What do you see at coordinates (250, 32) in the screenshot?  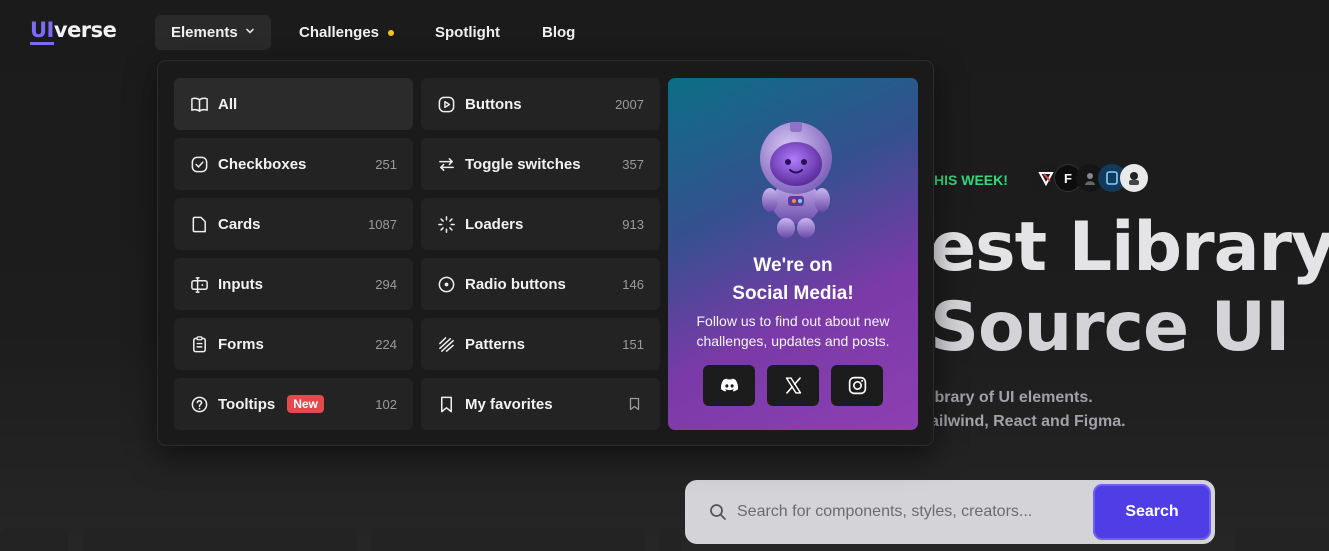 I see `chevron-down-icon` at bounding box center [250, 32].